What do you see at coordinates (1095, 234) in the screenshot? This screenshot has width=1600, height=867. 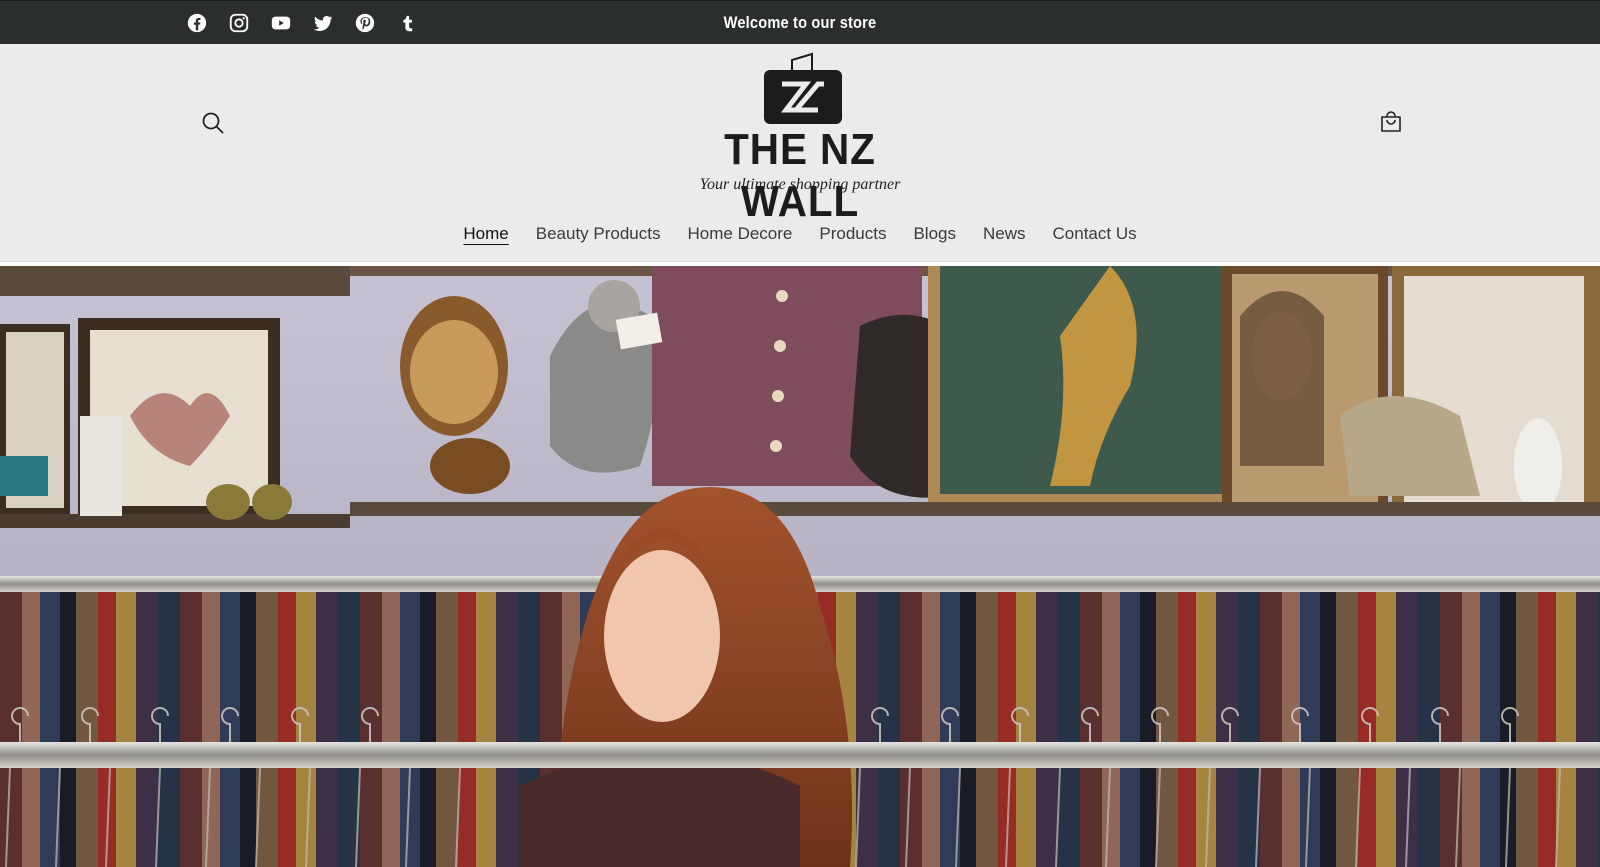 I see `nav-item-contact-us: Contact Us` at bounding box center [1095, 234].